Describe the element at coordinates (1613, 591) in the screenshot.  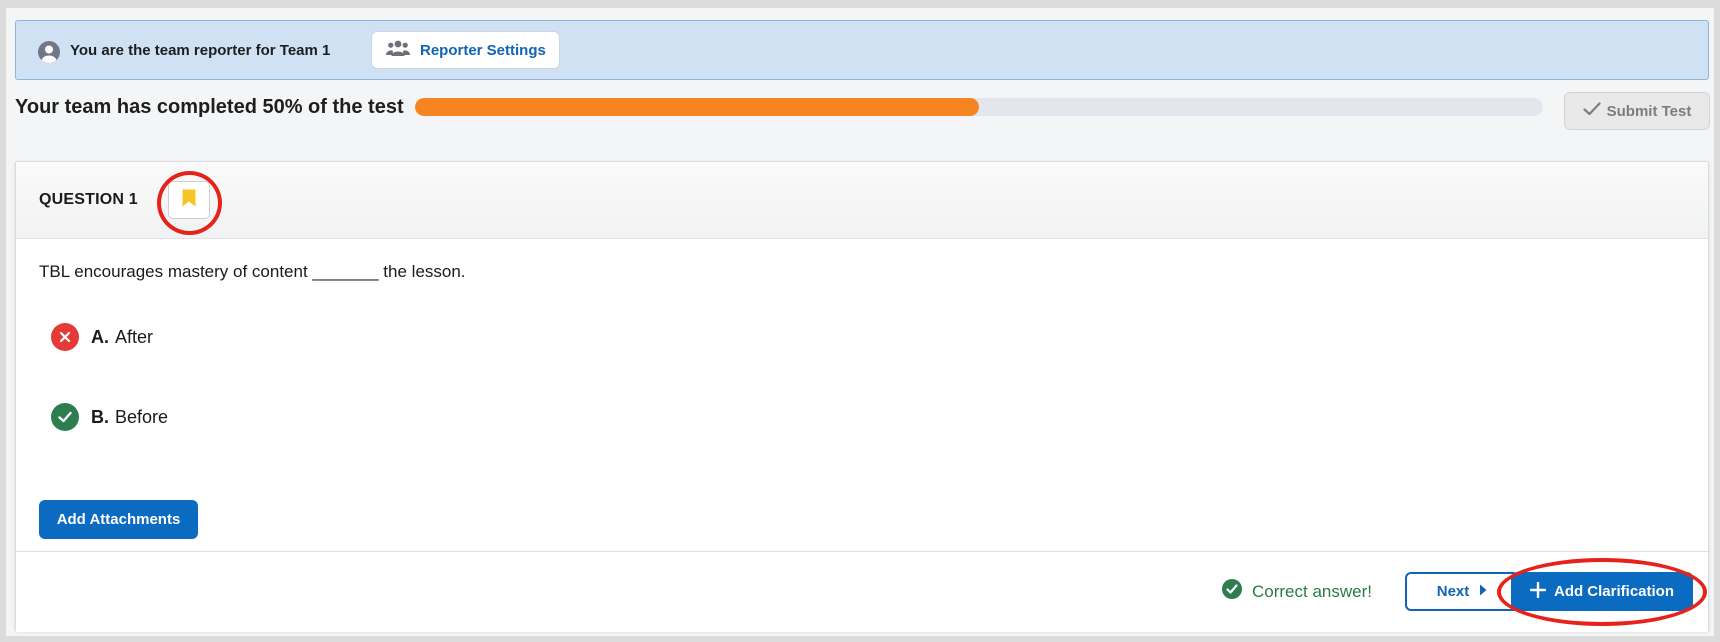
I see `add-clarification-label: Add Clarification` at that location.